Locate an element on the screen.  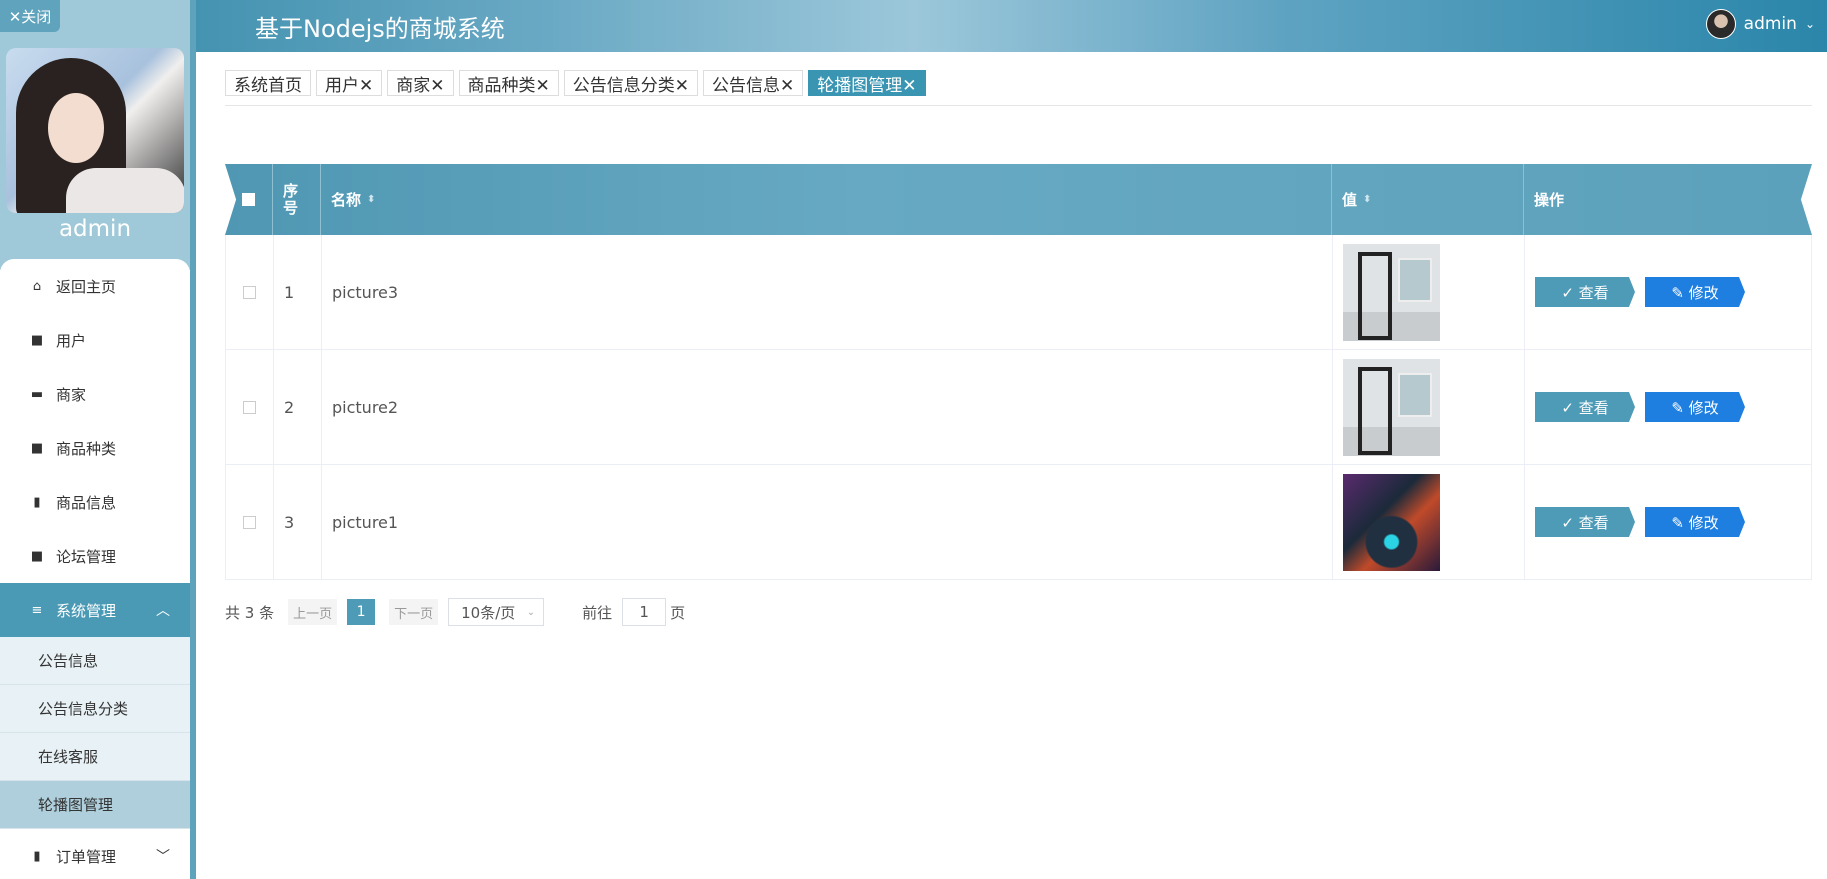
row-index: 1 is located at coordinates (298, 292).